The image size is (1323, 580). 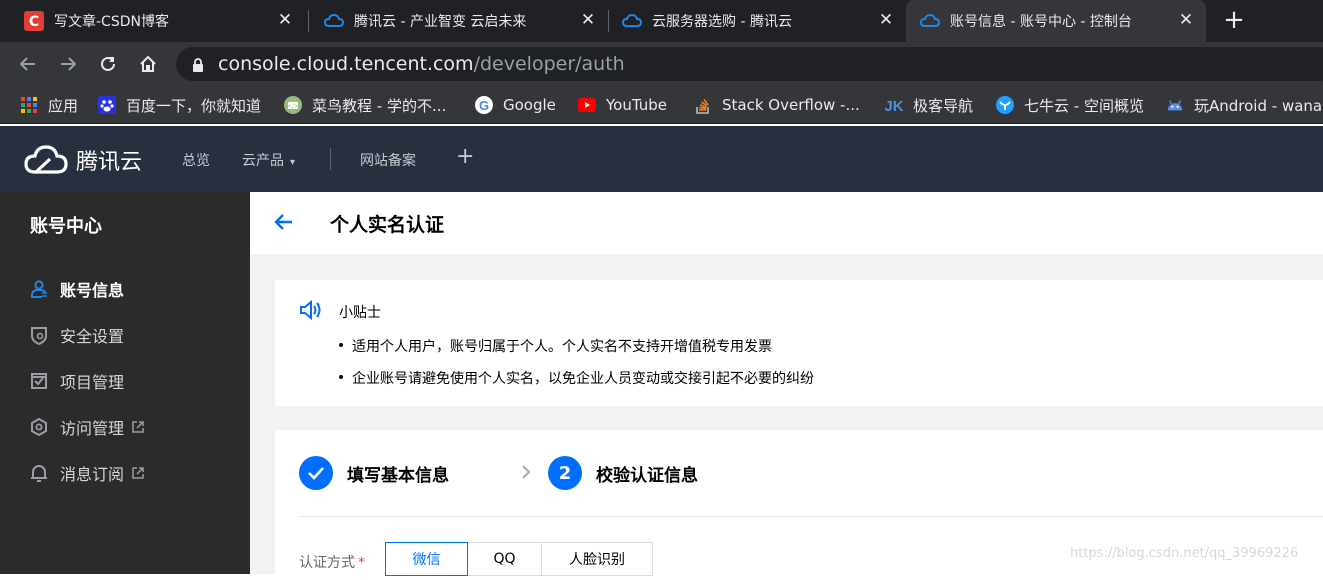 I want to click on step-fill-basic-info: 填写基本信息, so click(x=374, y=473).